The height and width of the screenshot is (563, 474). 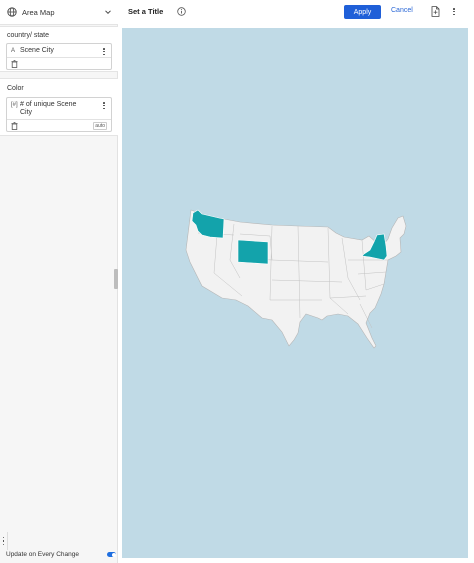 I want to click on section-title: Color, so click(x=15, y=88).